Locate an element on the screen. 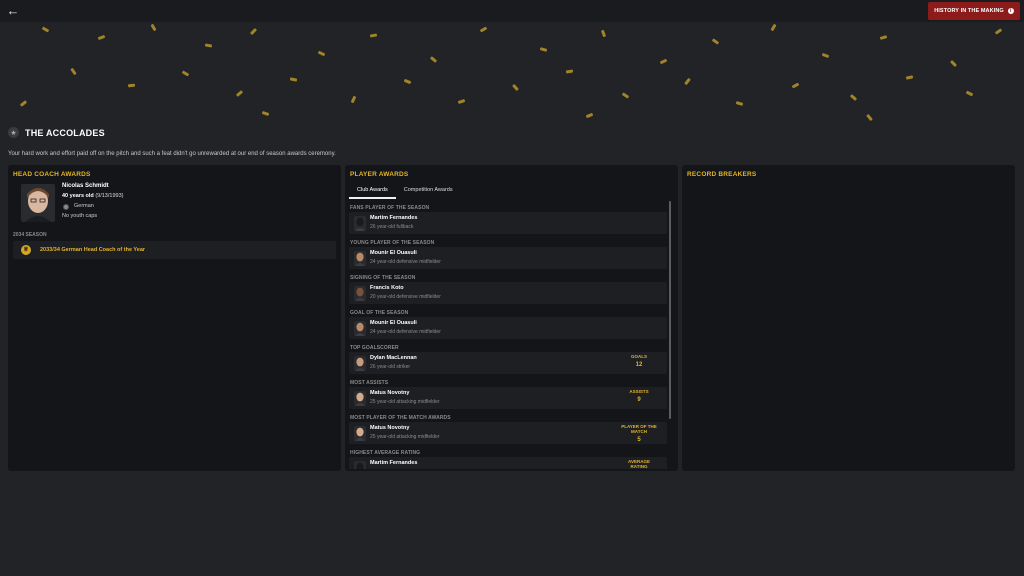 This screenshot has height=576, width=1024. award-category: GOAL OF THE SEASON is located at coordinates (379, 313).